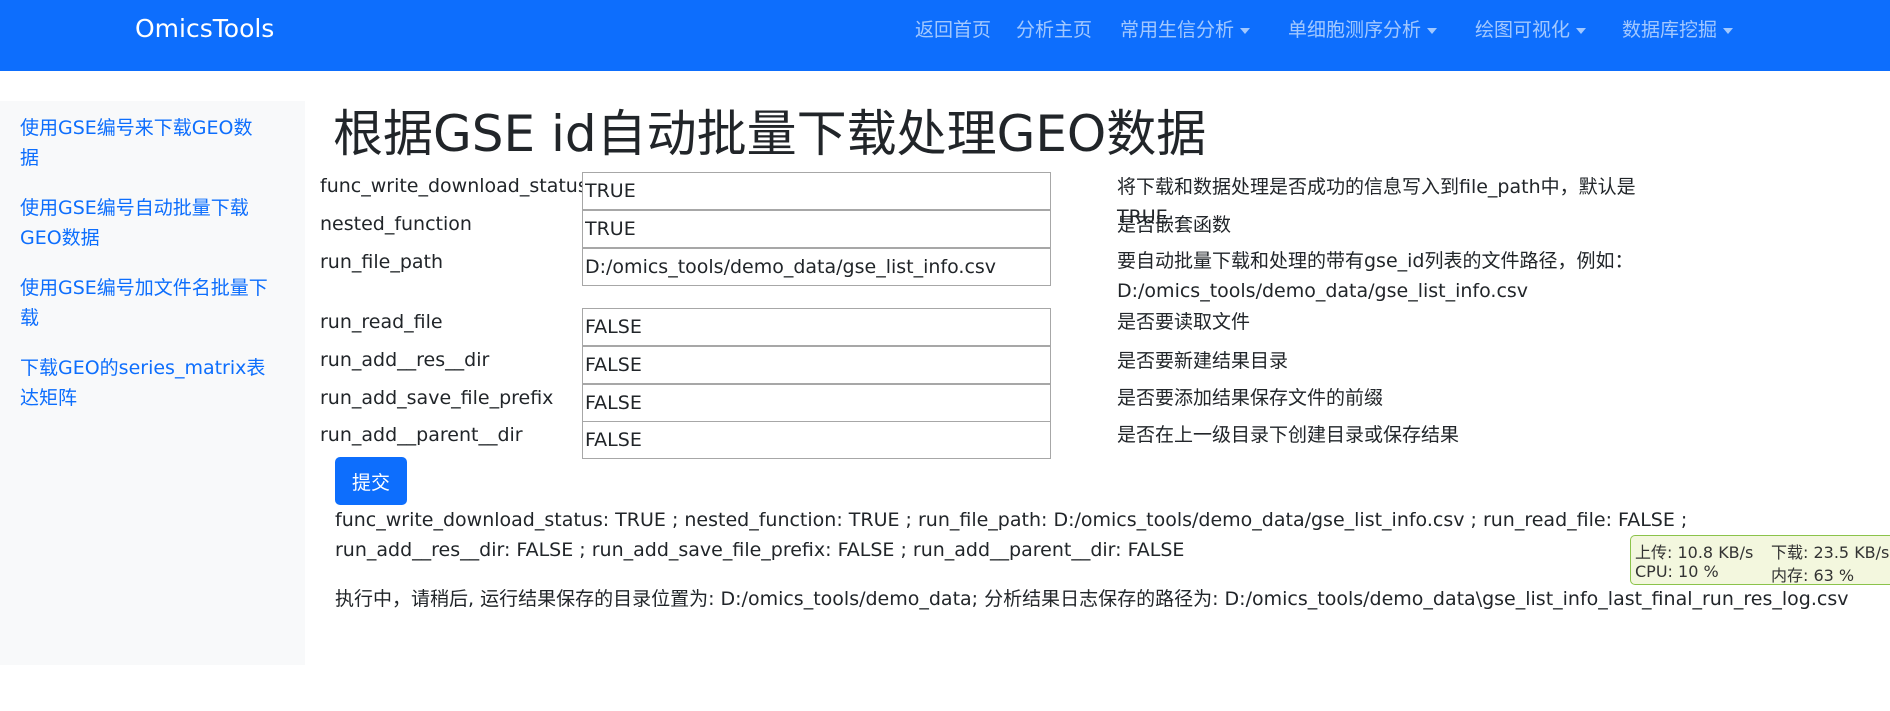 The width and height of the screenshot is (1890, 711). I want to click on nav-analysis-home: 分析主页, so click(1054, 28).